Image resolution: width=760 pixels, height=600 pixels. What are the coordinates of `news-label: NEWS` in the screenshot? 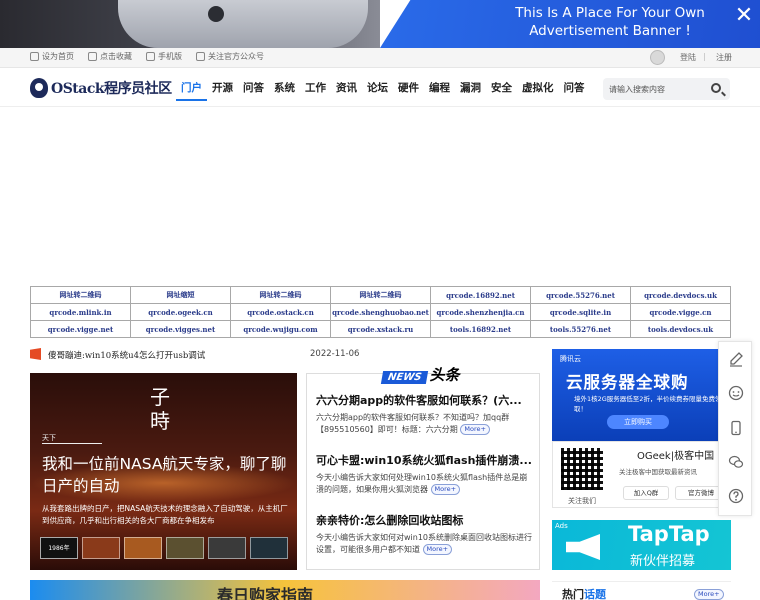 It's located at (404, 377).